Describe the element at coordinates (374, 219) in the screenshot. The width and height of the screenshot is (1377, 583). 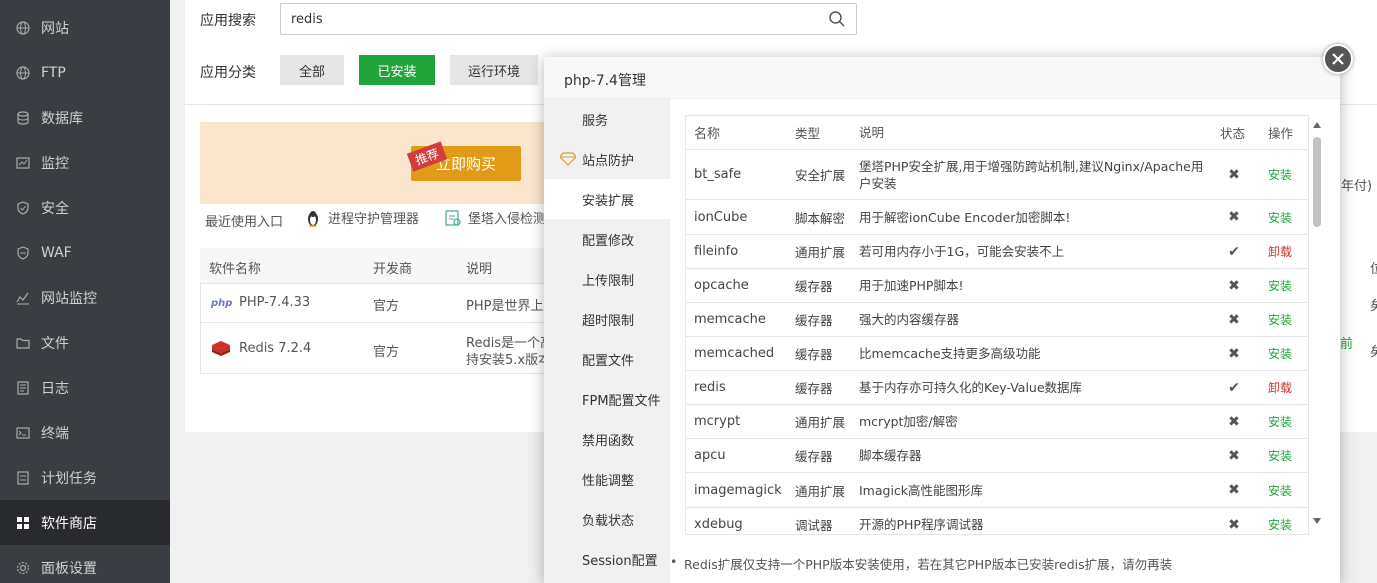
I see `recent-item-label: 进程守护管理器` at that location.